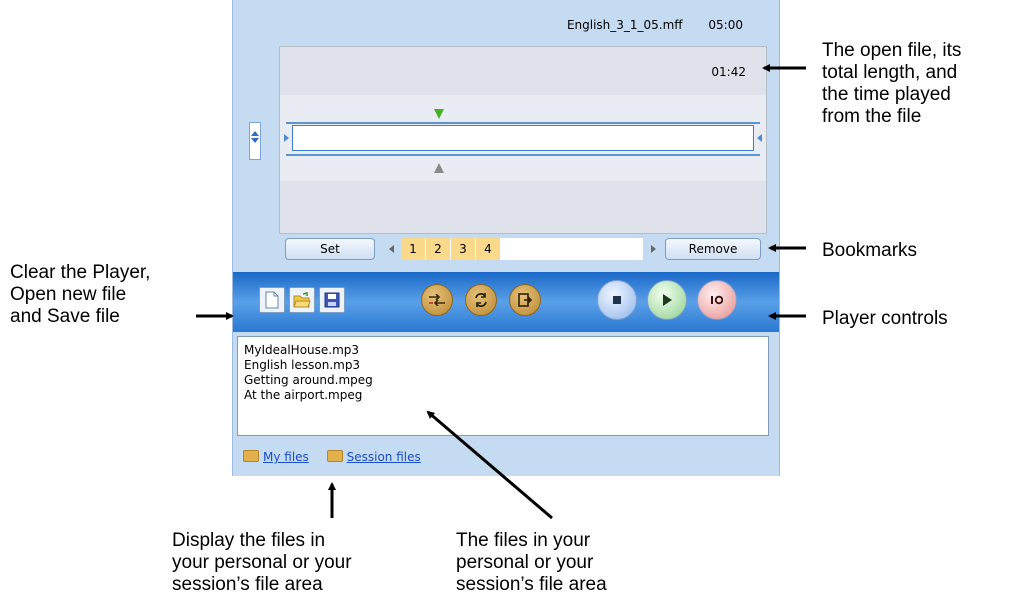 The width and height of the screenshot is (1018, 612). Describe the element at coordinates (489, 465) in the screenshot. I see `arrow-files-in-area-icon` at that location.